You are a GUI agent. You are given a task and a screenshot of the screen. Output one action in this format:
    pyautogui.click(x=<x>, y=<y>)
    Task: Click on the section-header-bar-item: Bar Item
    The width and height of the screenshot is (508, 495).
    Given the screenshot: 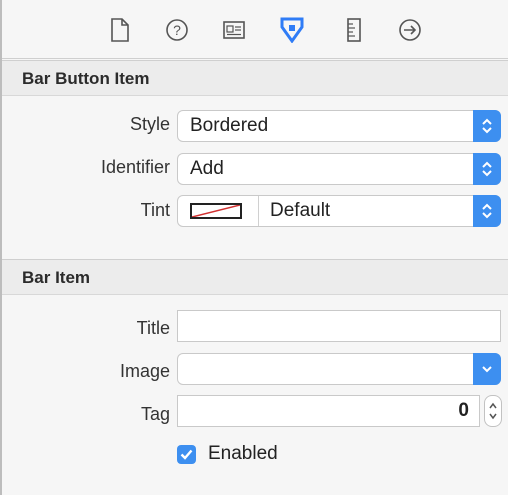 What is the action you would take?
    pyautogui.click(x=255, y=277)
    